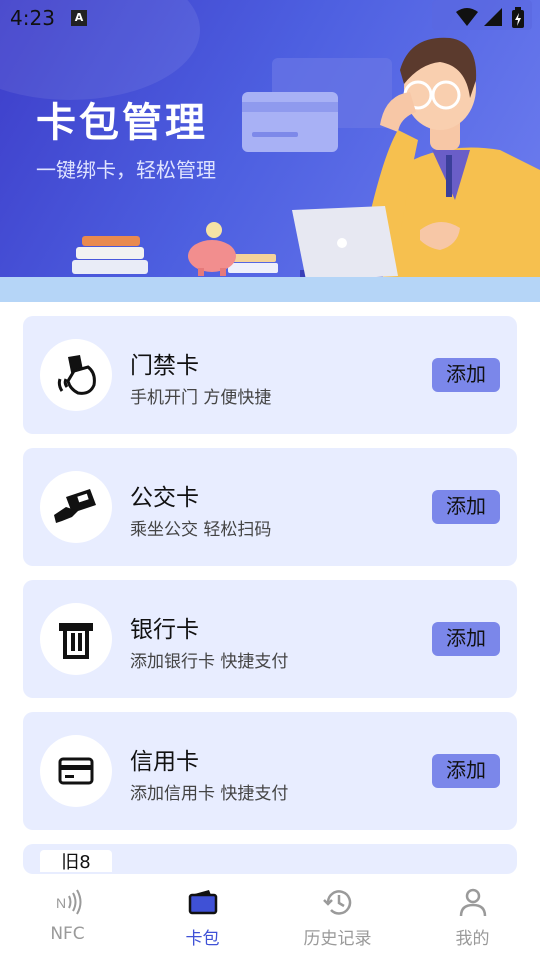  What do you see at coordinates (201, 530) in the screenshot?
I see `card-description: 乘坐公交 轻松扫码` at bounding box center [201, 530].